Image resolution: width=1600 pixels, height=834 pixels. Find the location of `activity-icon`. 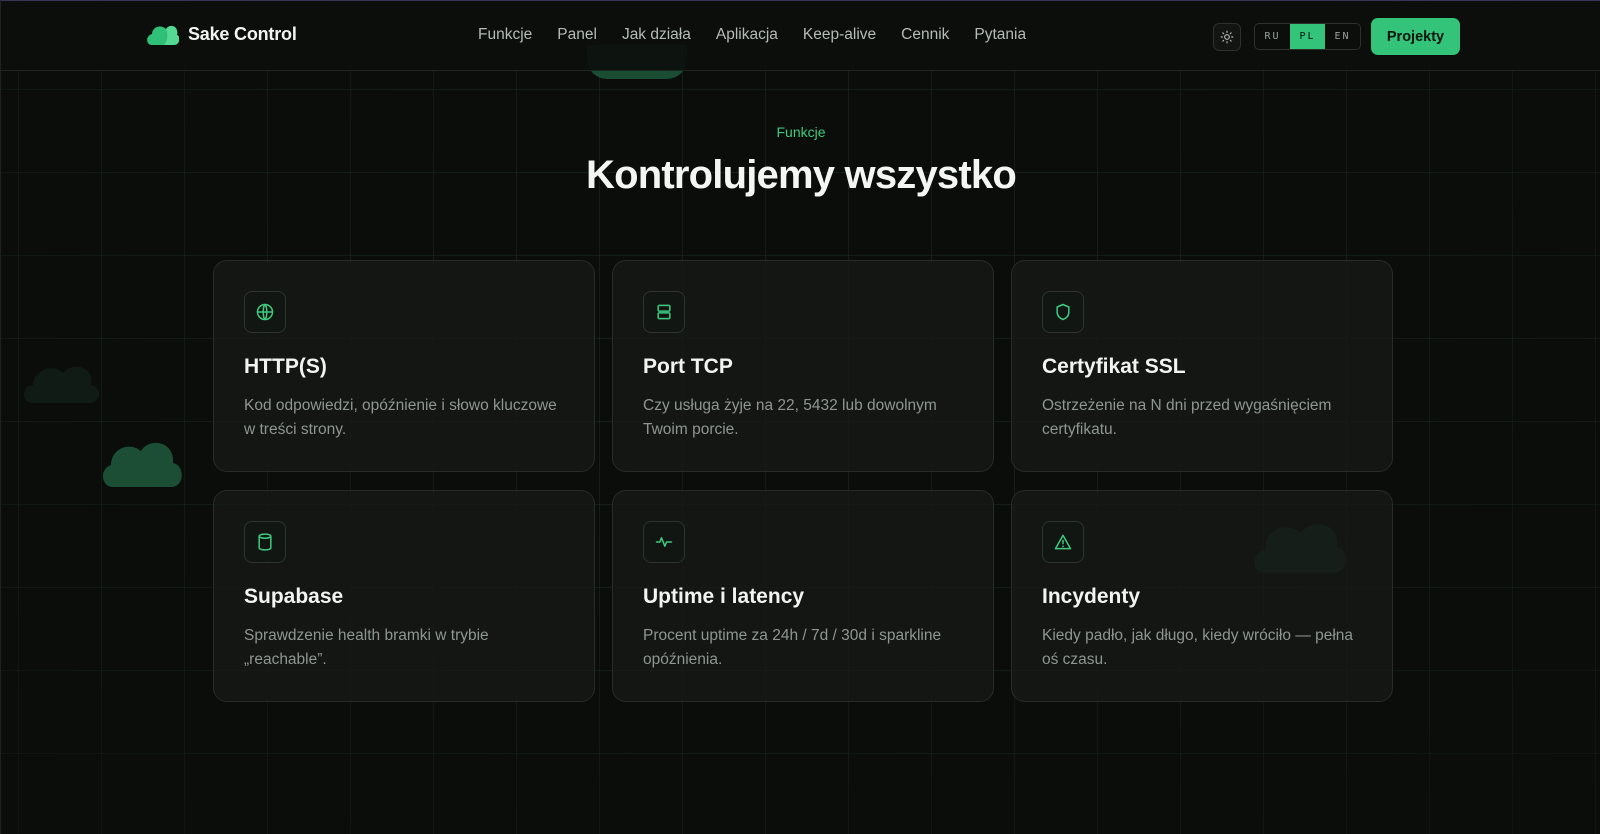

activity-icon is located at coordinates (664, 542).